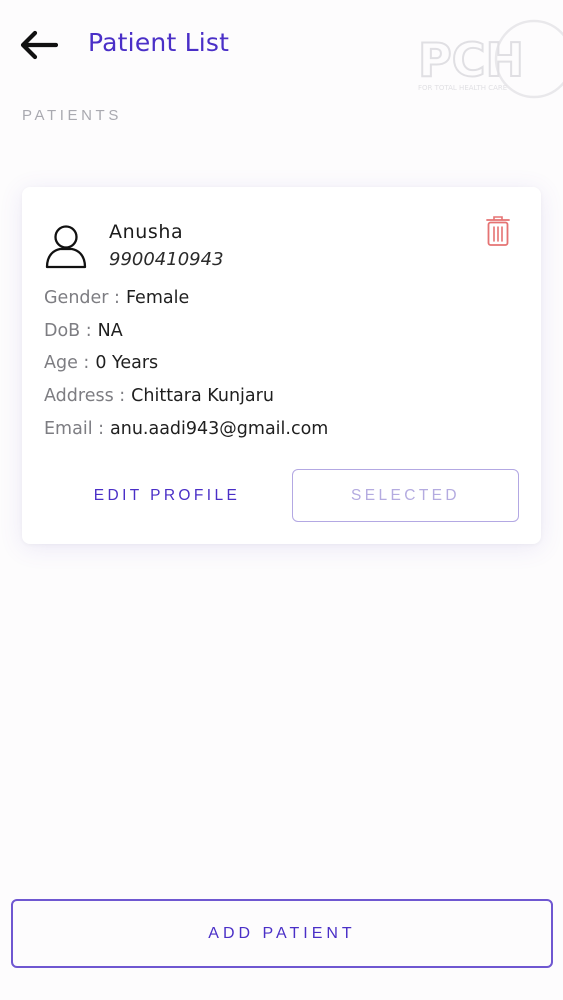 The width and height of the screenshot is (563, 1000). Describe the element at coordinates (202, 396) in the screenshot. I see `field-value: Chittara Kunjaru` at that location.